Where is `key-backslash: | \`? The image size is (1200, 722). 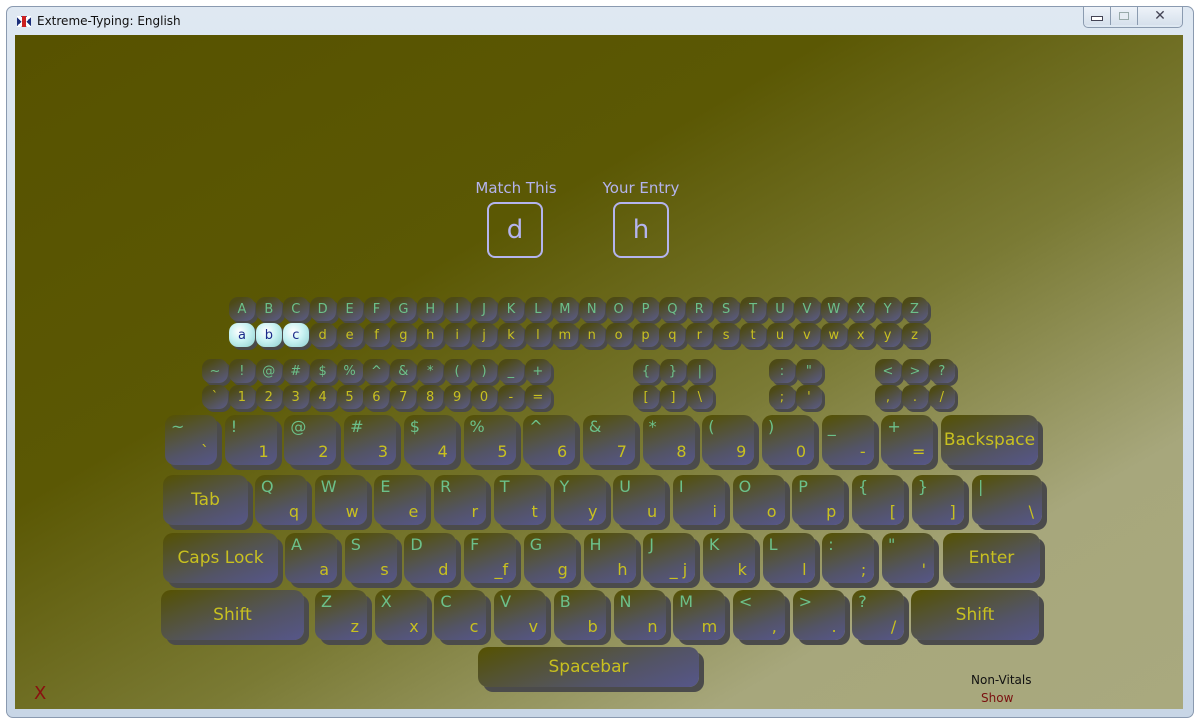
key-backslash: | \ is located at coordinates (1007, 500).